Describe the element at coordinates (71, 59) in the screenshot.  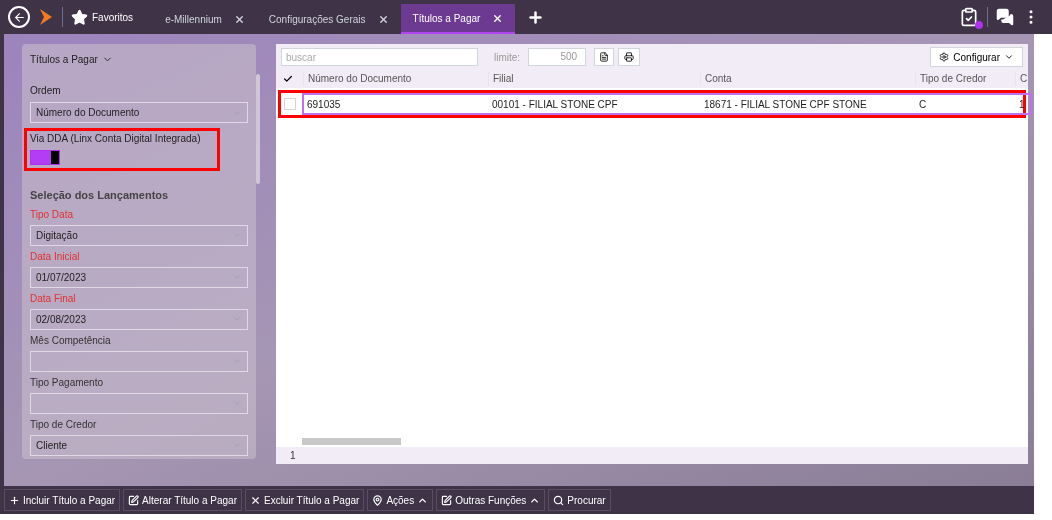
I see `panel-title: Títulos a Pagar` at that location.